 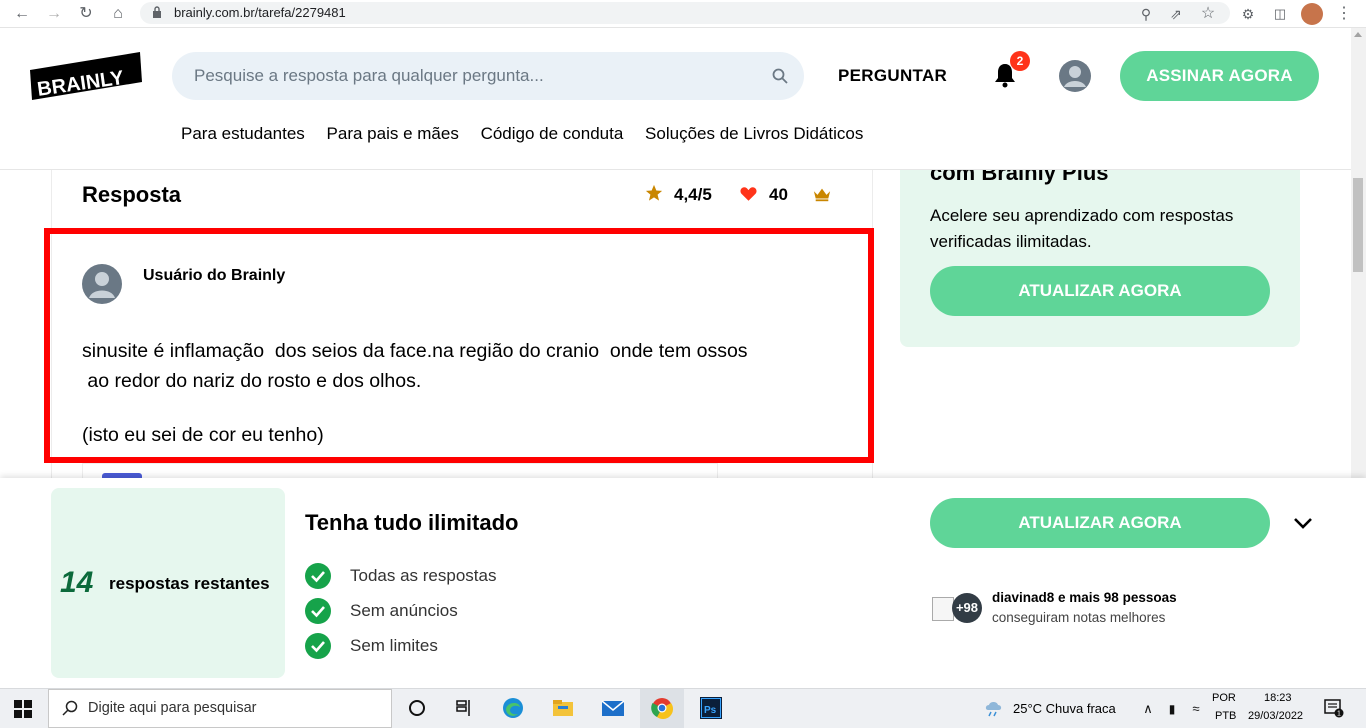 What do you see at coordinates (693, 194) in the screenshot?
I see `answer-rating: 4,4/5` at bounding box center [693, 194].